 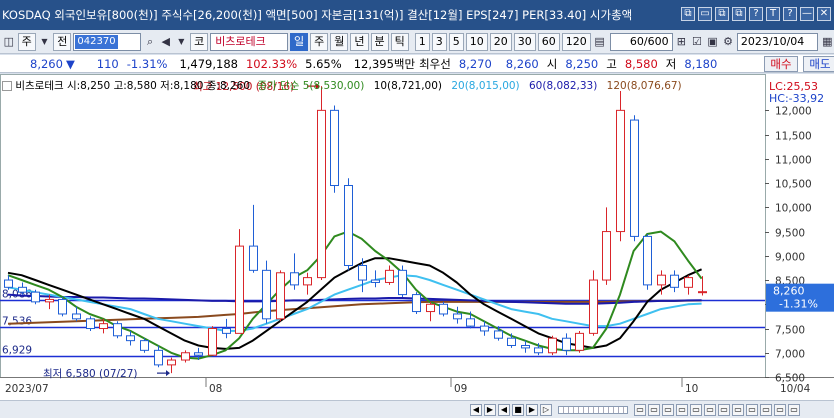 What do you see at coordinates (576, 41) in the screenshot?
I see `minute-120-button: 120` at bounding box center [576, 41].